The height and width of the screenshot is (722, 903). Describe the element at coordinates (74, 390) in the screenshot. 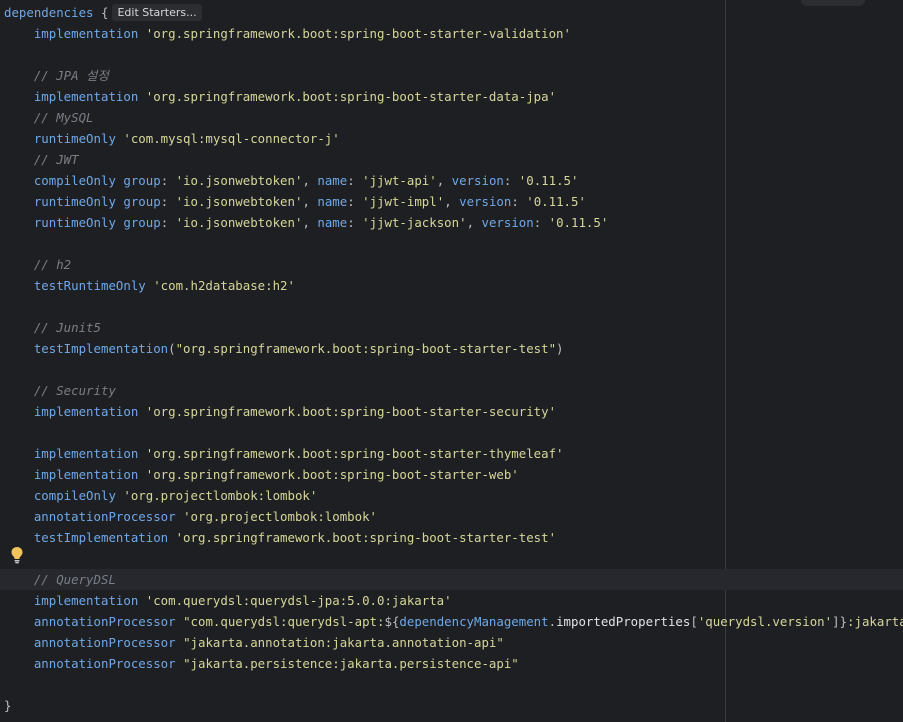

I see `code-token-cmt: // Security` at that location.